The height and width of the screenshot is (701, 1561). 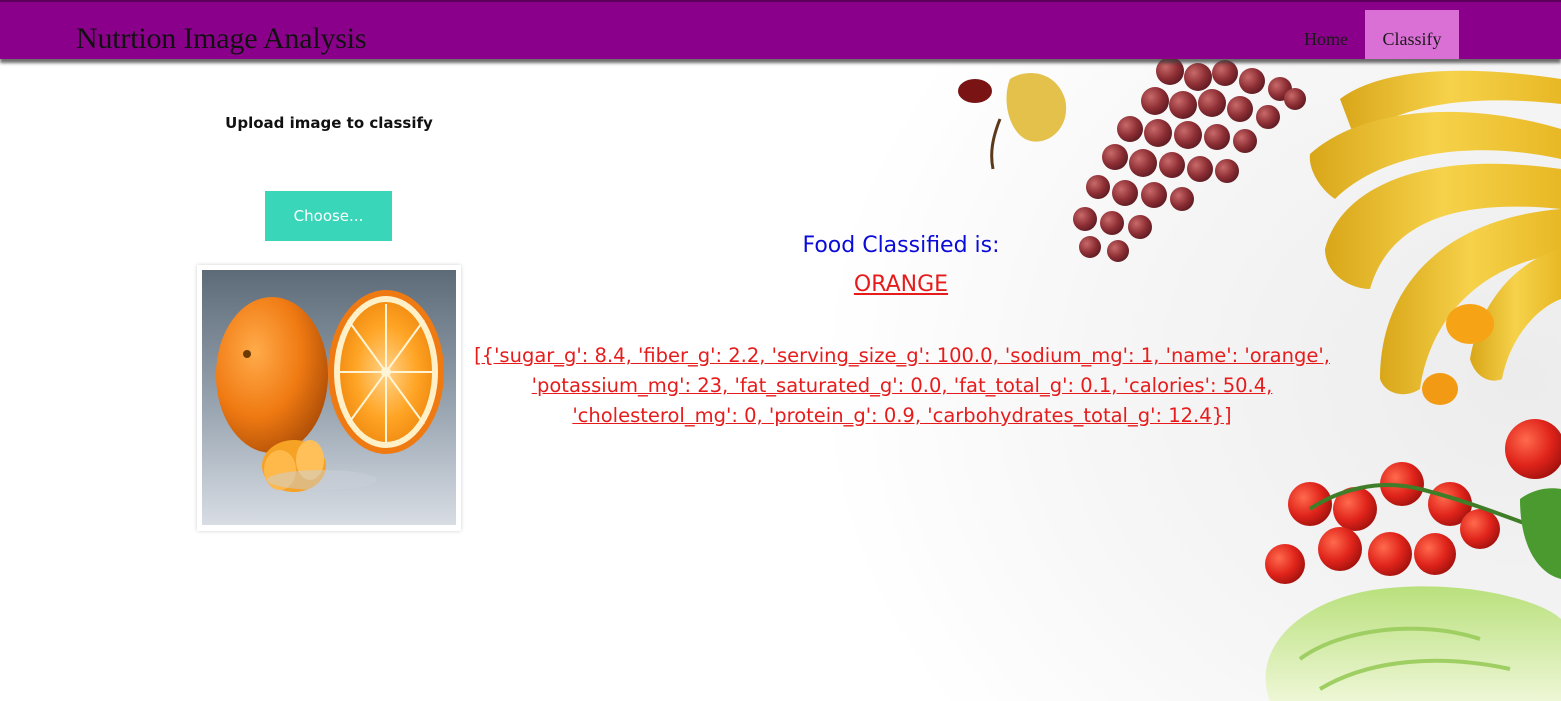 I want to click on nav-classify-link: Classify, so click(x=1412, y=34).